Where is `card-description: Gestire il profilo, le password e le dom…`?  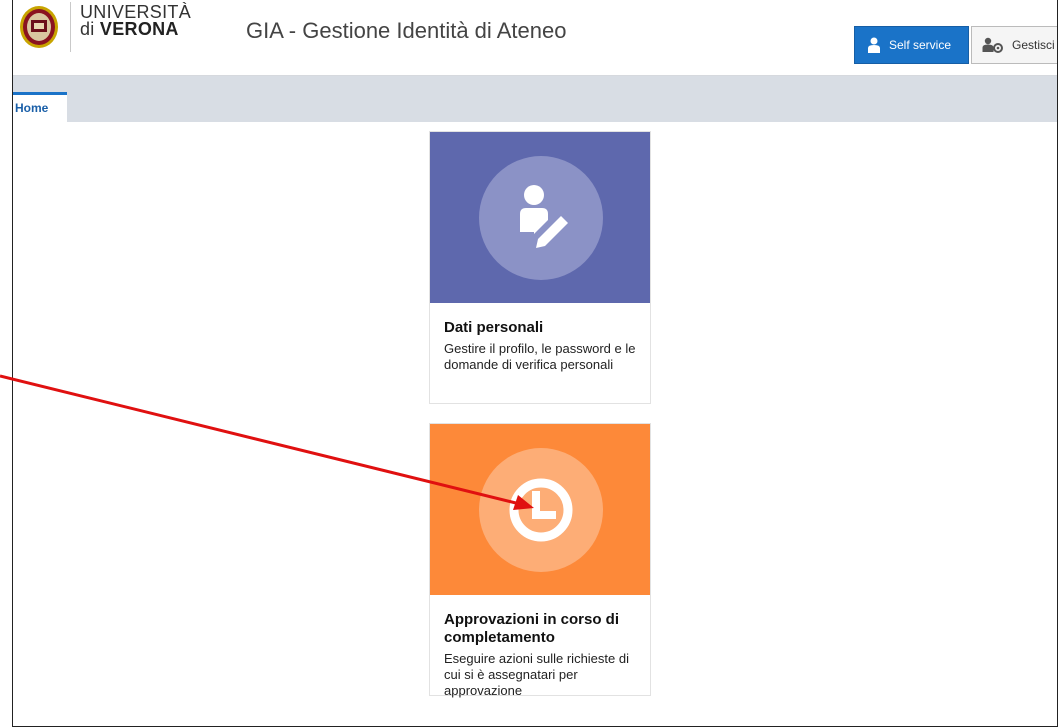
card-description: Gestire il profilo, le password e le dom… is located at coordinates (540, 356).